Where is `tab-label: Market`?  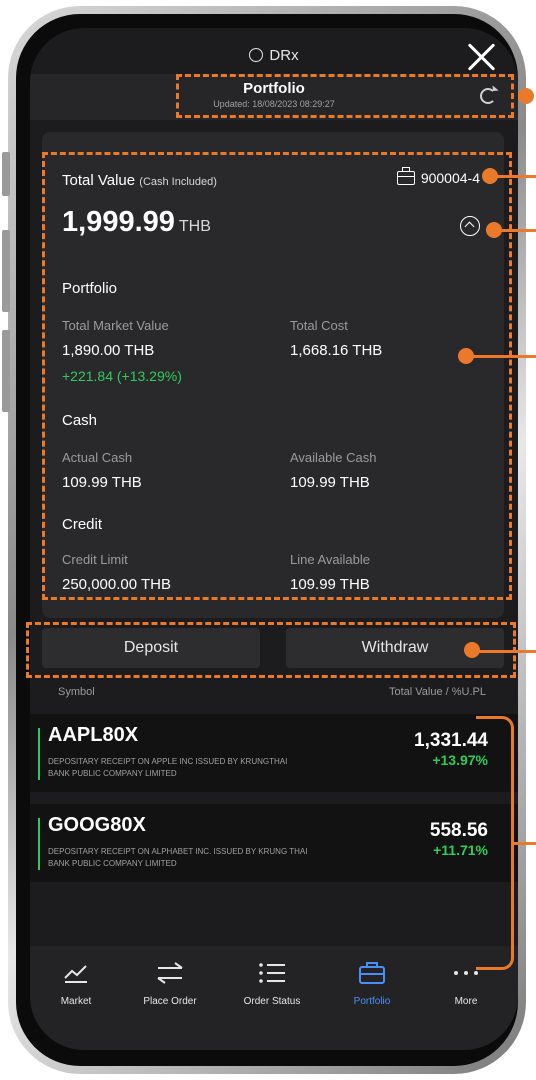 tab-label: Market is located at coordinates (76, 1001).